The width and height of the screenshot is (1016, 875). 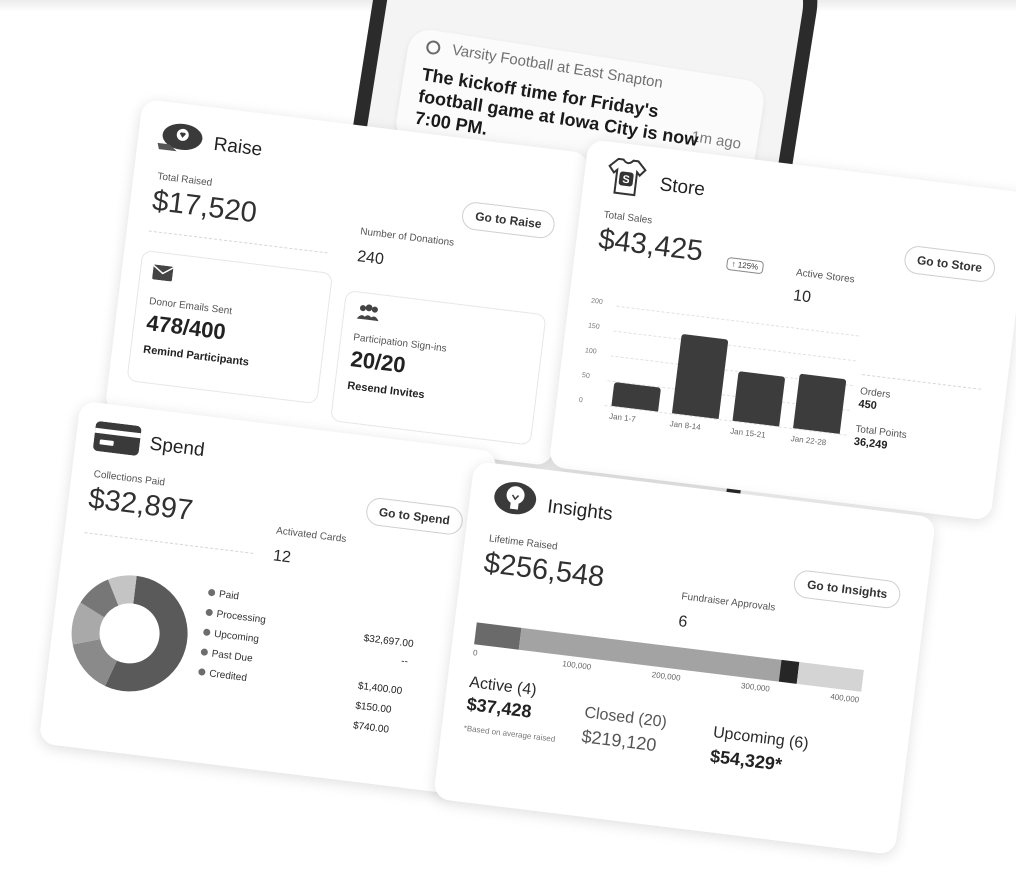 I want to click on svg-text: S, so click(x=626, y=180).